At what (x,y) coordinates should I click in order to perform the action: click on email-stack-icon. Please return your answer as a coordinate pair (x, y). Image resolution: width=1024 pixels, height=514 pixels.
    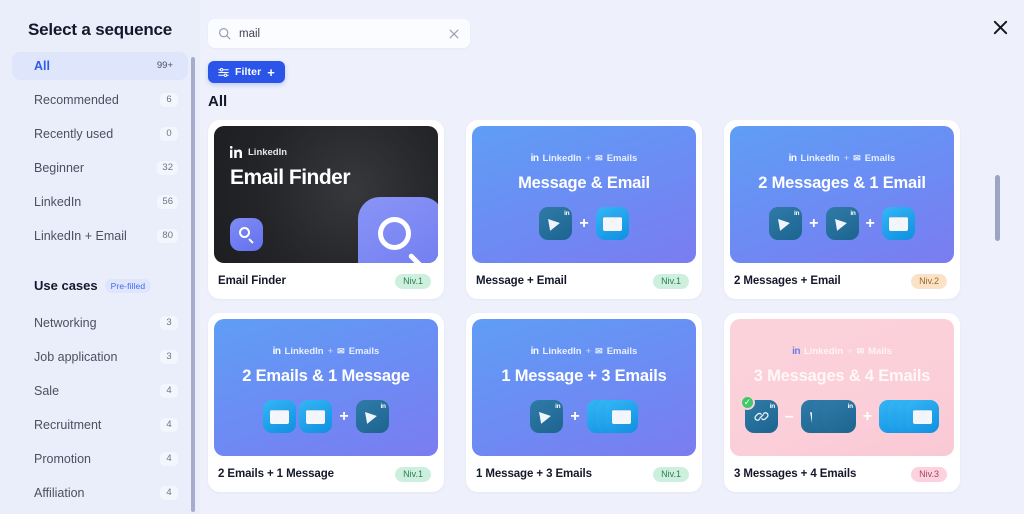
    Looking at the image, I should click on (612, 416).